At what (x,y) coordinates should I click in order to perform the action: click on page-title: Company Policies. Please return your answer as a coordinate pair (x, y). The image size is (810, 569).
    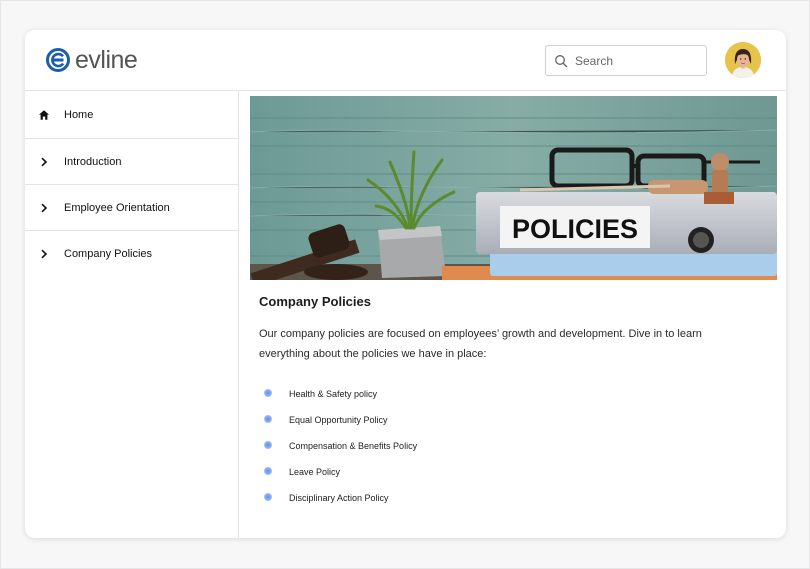
    Looking at the image, I should click on (315, 301).